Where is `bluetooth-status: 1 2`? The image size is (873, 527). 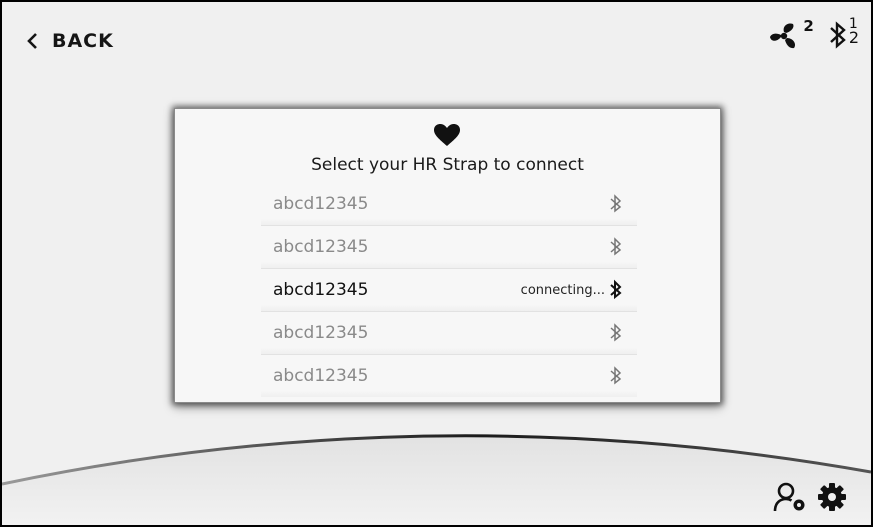
bluetooth-status: 1 2 is located at coordinates (843, 34).